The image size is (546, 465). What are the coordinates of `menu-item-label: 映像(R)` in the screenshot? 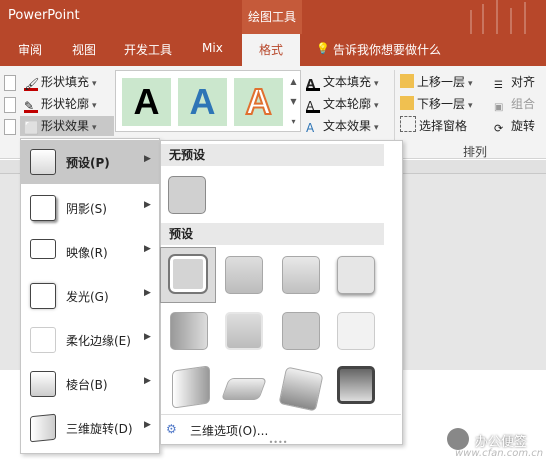 It's located at (87, 253).